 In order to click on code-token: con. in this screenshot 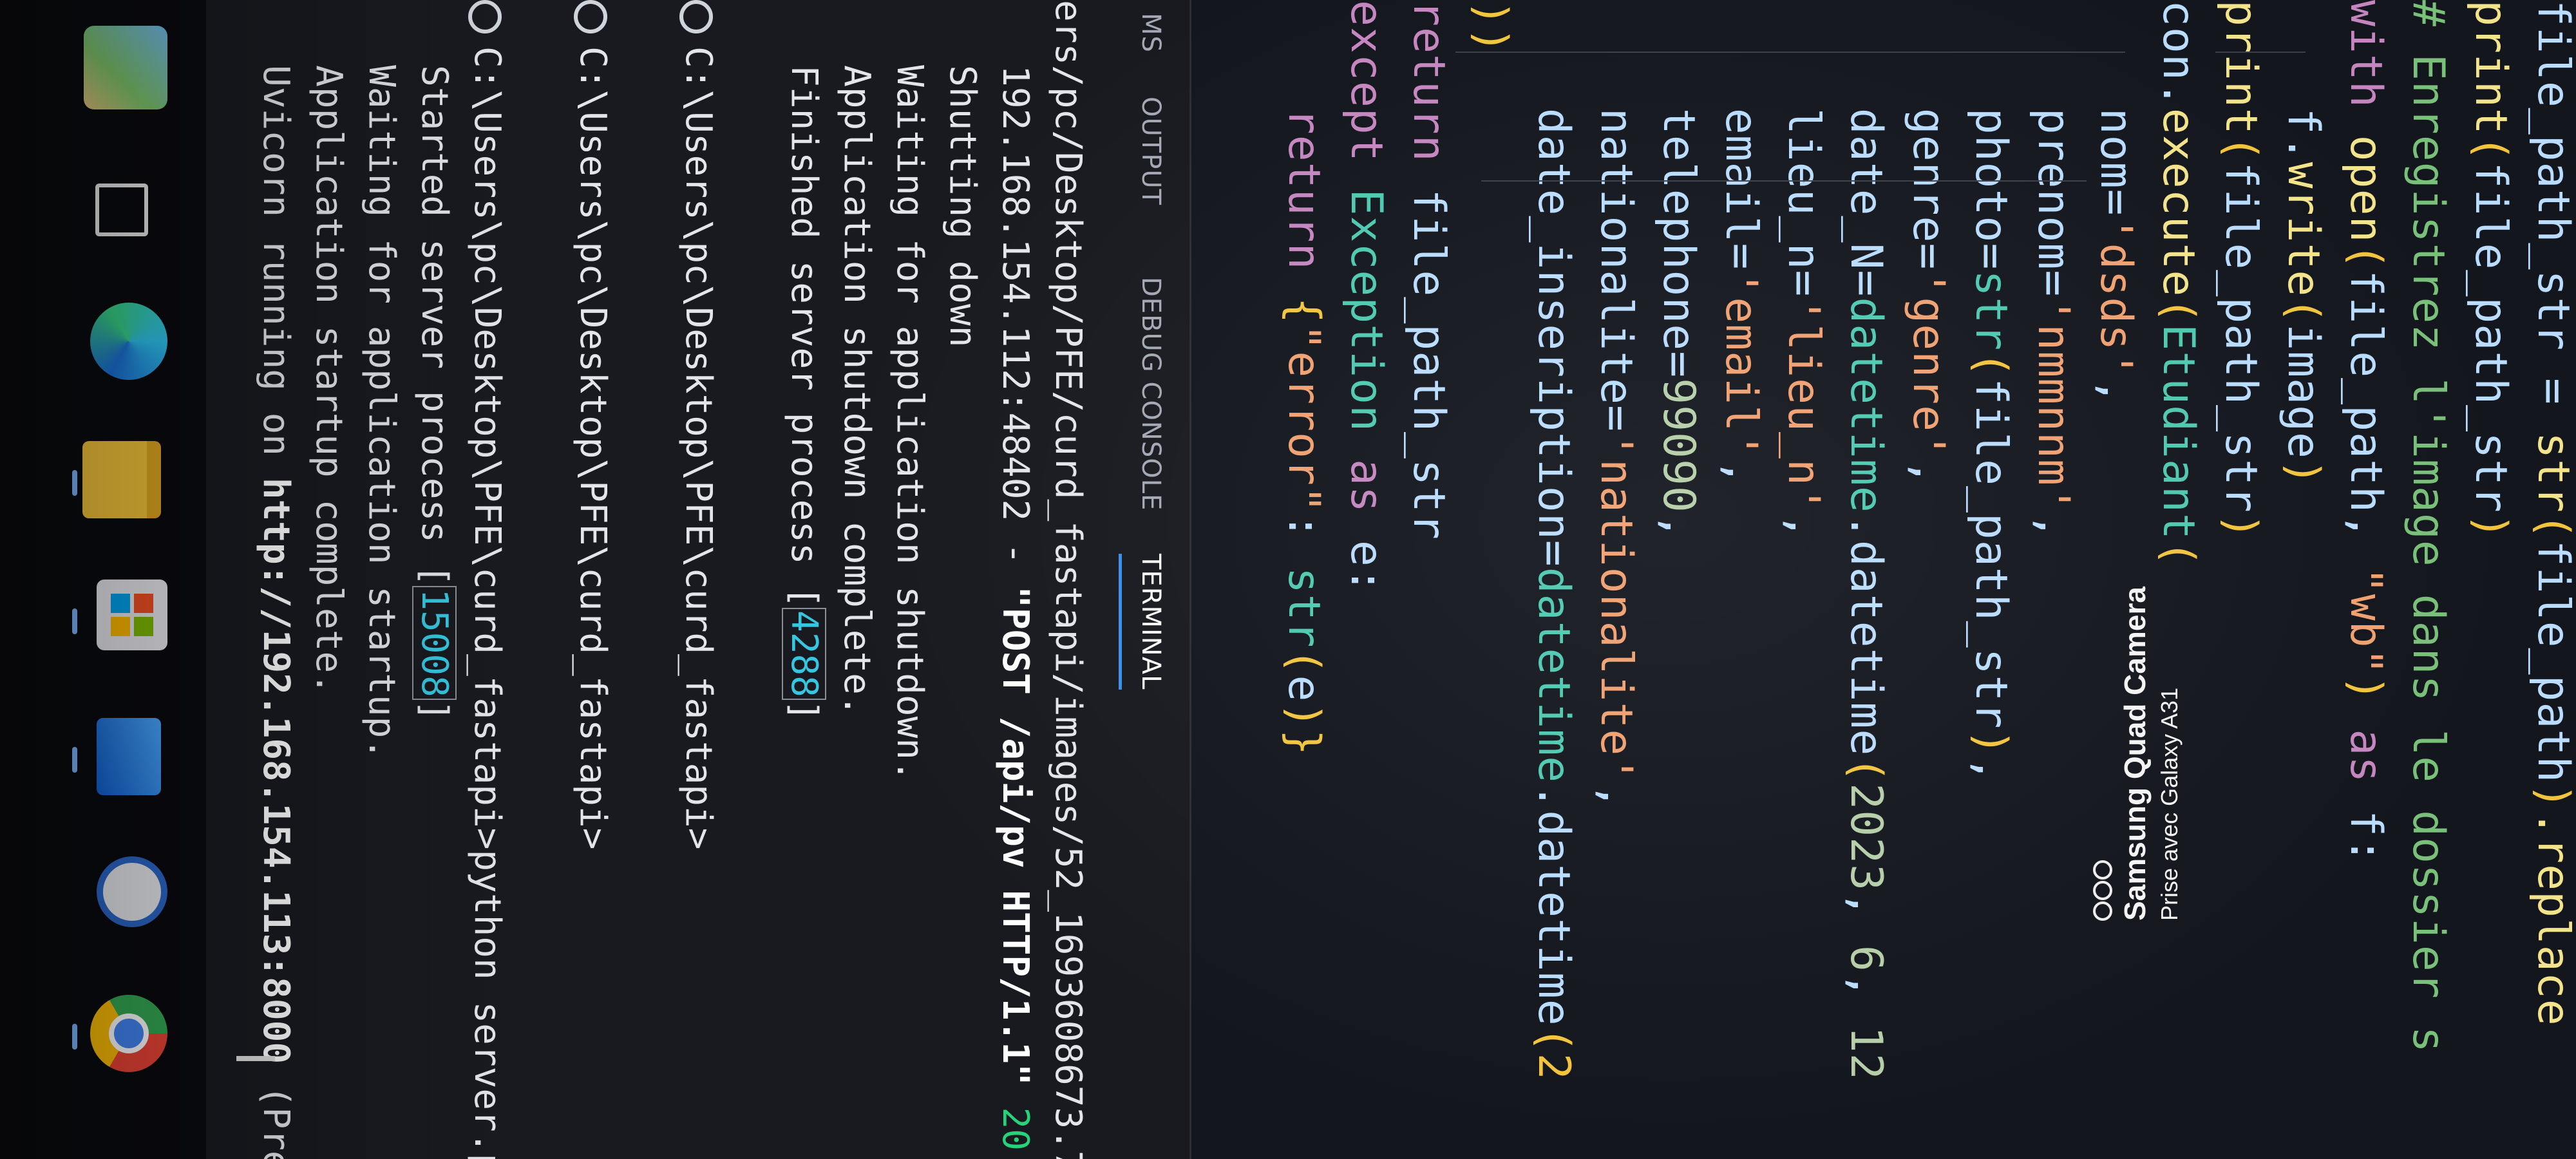, I will do `click(2178, 54)`.